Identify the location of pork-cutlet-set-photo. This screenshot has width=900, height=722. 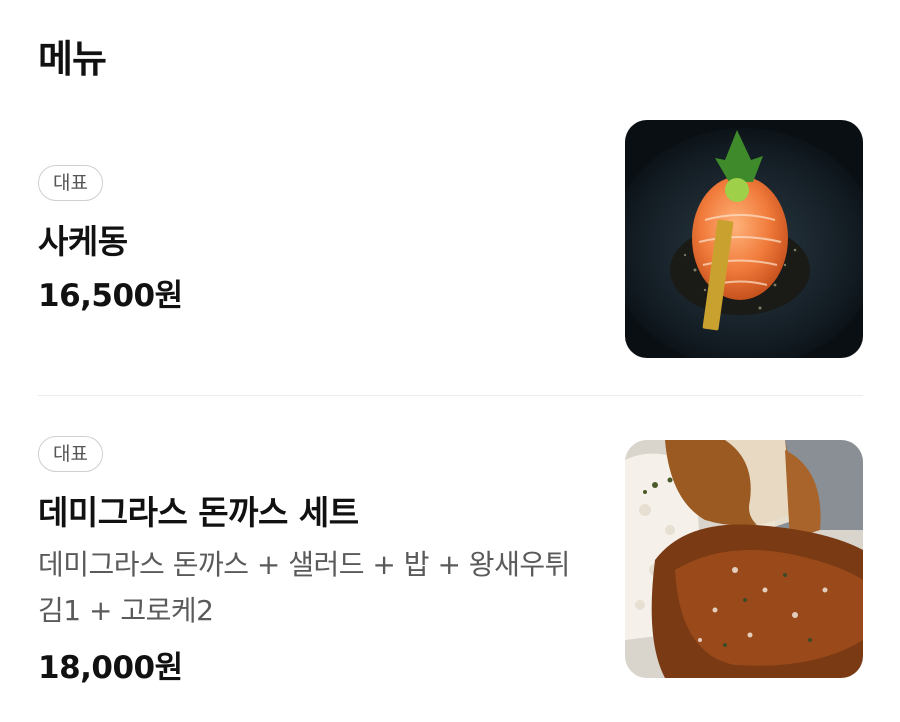
(744, 559).